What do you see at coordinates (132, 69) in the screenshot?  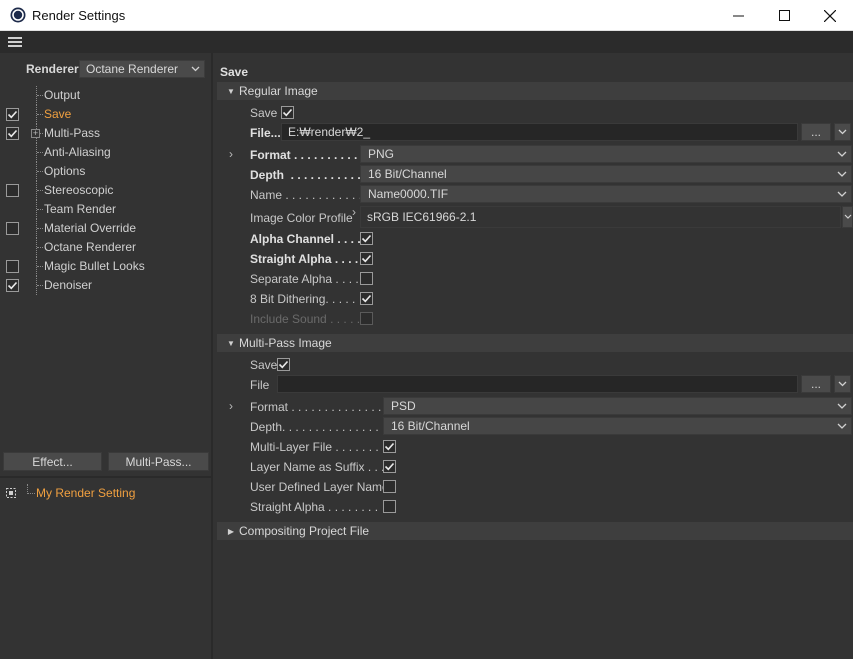 I see `renderer-value: Octane Renderer` at bounding box center [132, 69].